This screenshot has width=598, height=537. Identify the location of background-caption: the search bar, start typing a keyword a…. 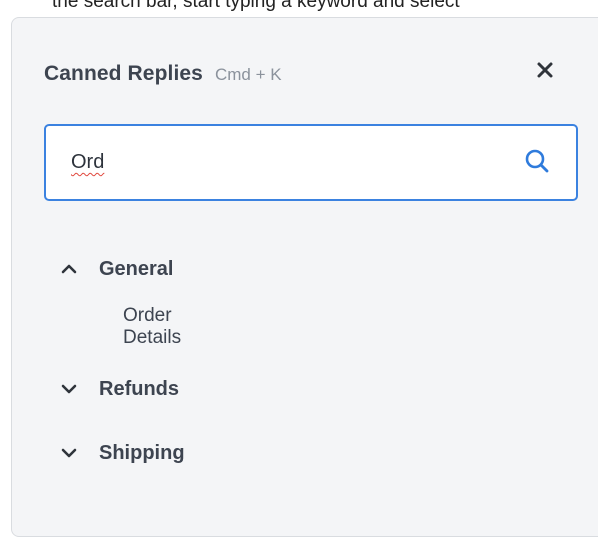
(256, 6).